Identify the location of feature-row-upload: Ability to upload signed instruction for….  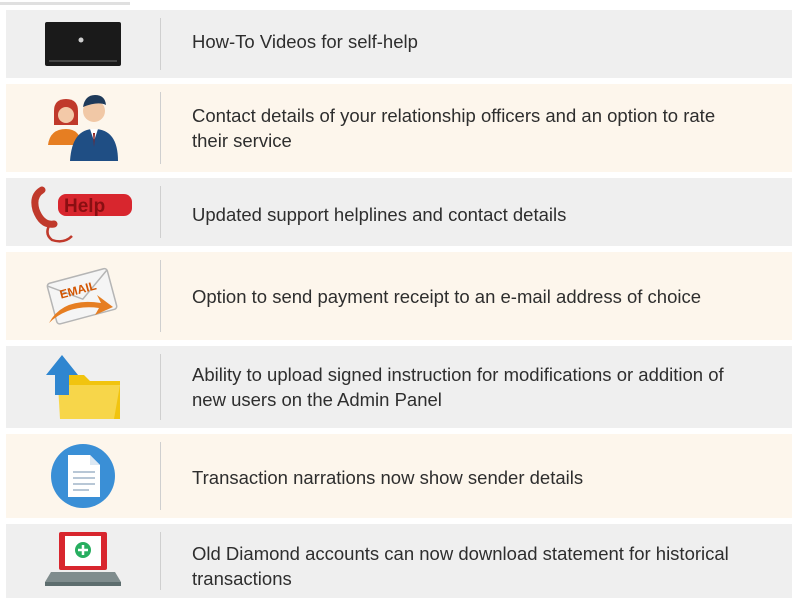
(399, 387).